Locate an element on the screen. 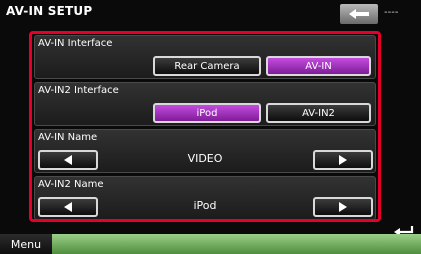 This screenshot has width=421, height=254. ipod-button: iPod is located at coordinates (207, 113).